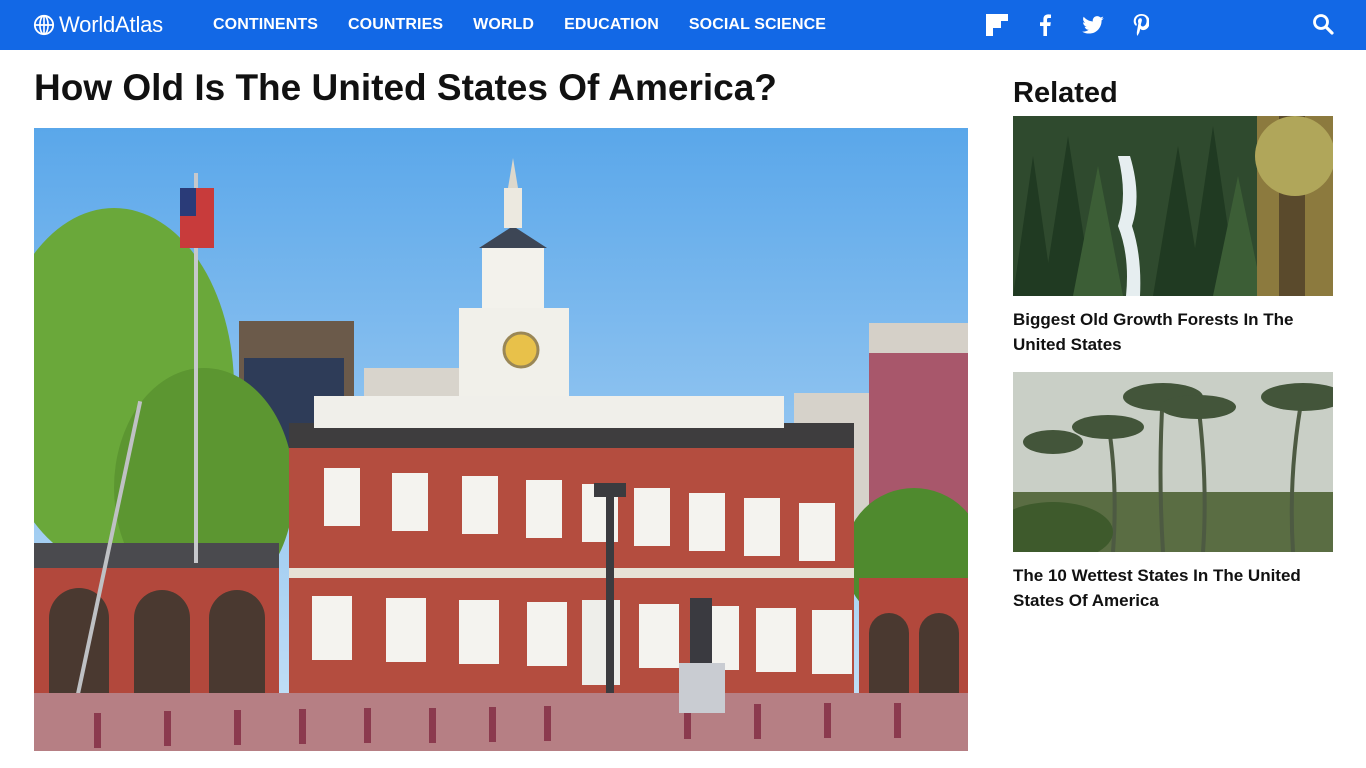  What do you see at coordinates (1324, 25) in the screenshot?
I see `search-icon` at bounding box center [1324, 25].